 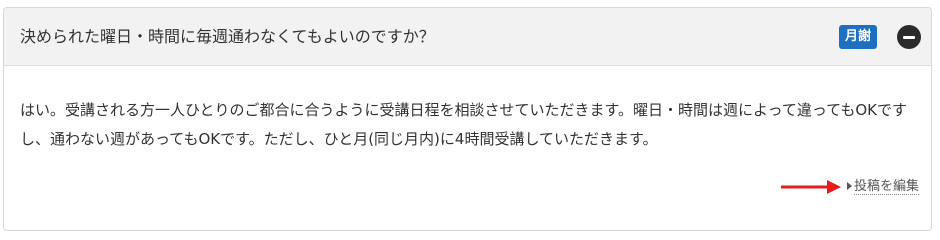 What do you see at coordinates (858, 37) in the screenshot?
I see `category-badge: 月謝` at bounding box center [858, 37].